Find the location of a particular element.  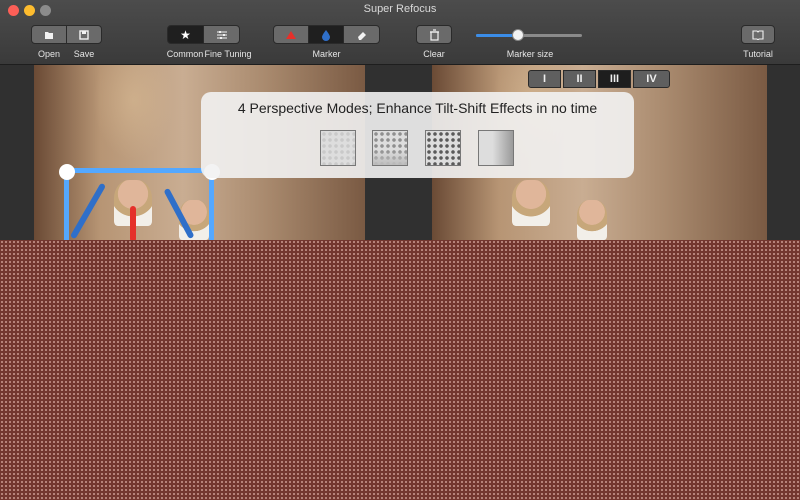

fine-tuning-button is located at coordinates (221, 34).